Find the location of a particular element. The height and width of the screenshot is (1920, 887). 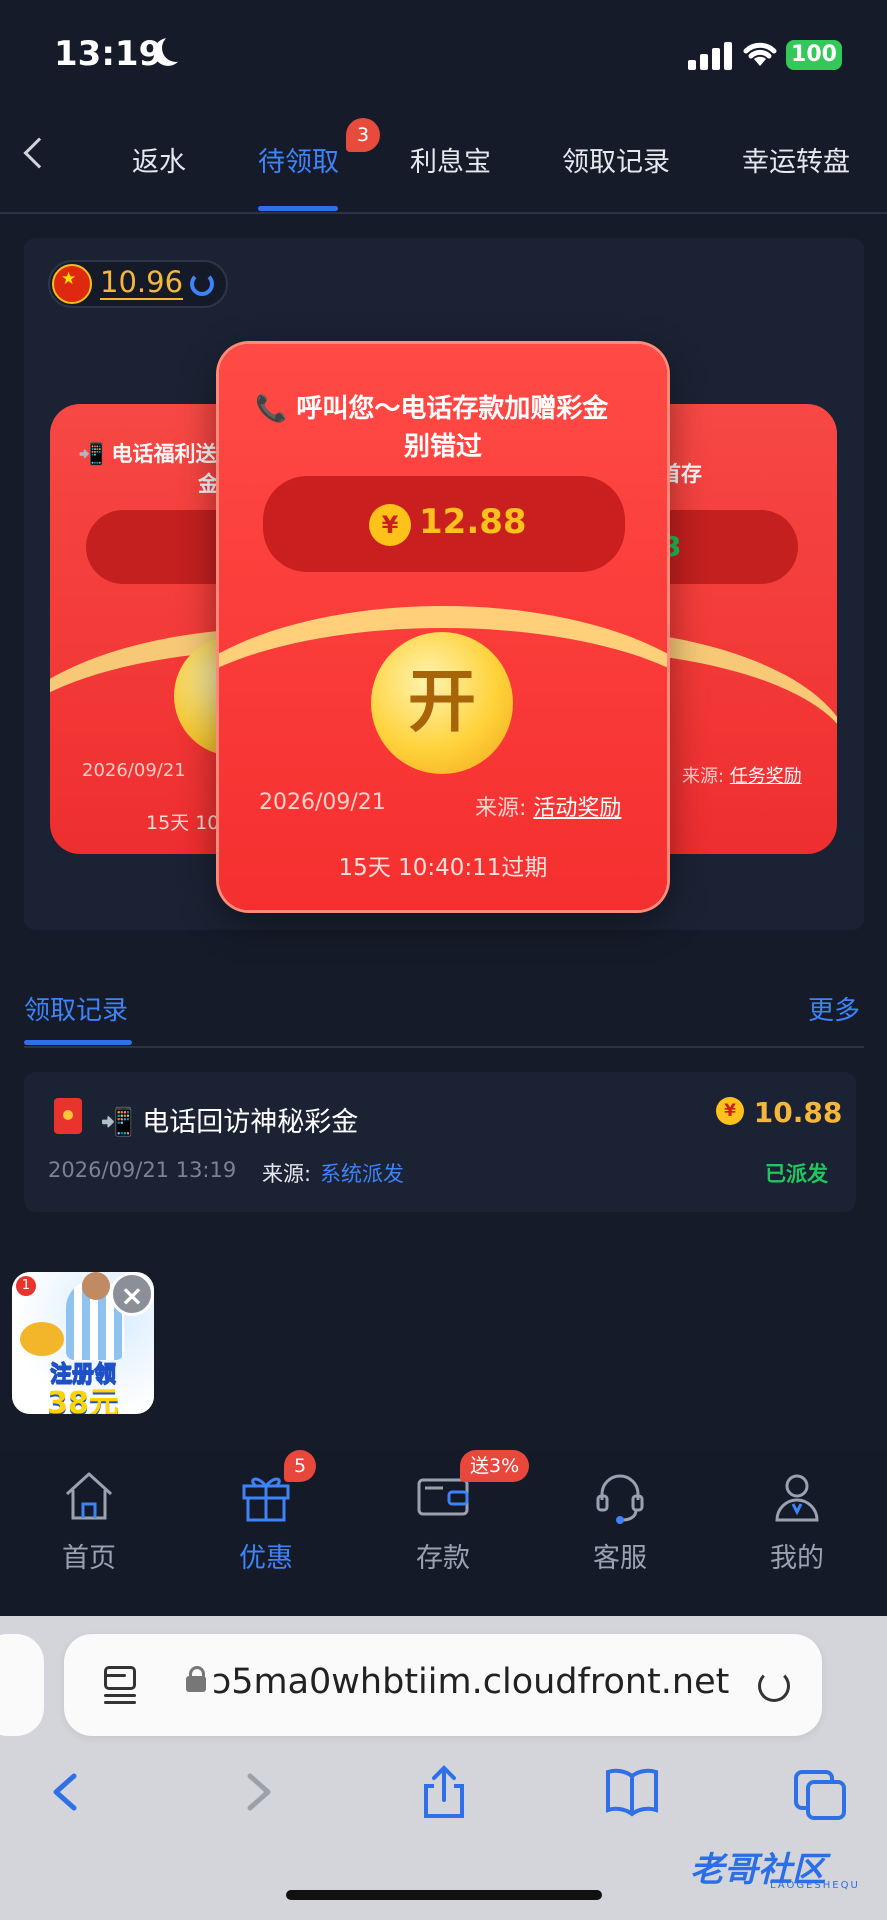

user-icon is located at coordinates (797, 1498).